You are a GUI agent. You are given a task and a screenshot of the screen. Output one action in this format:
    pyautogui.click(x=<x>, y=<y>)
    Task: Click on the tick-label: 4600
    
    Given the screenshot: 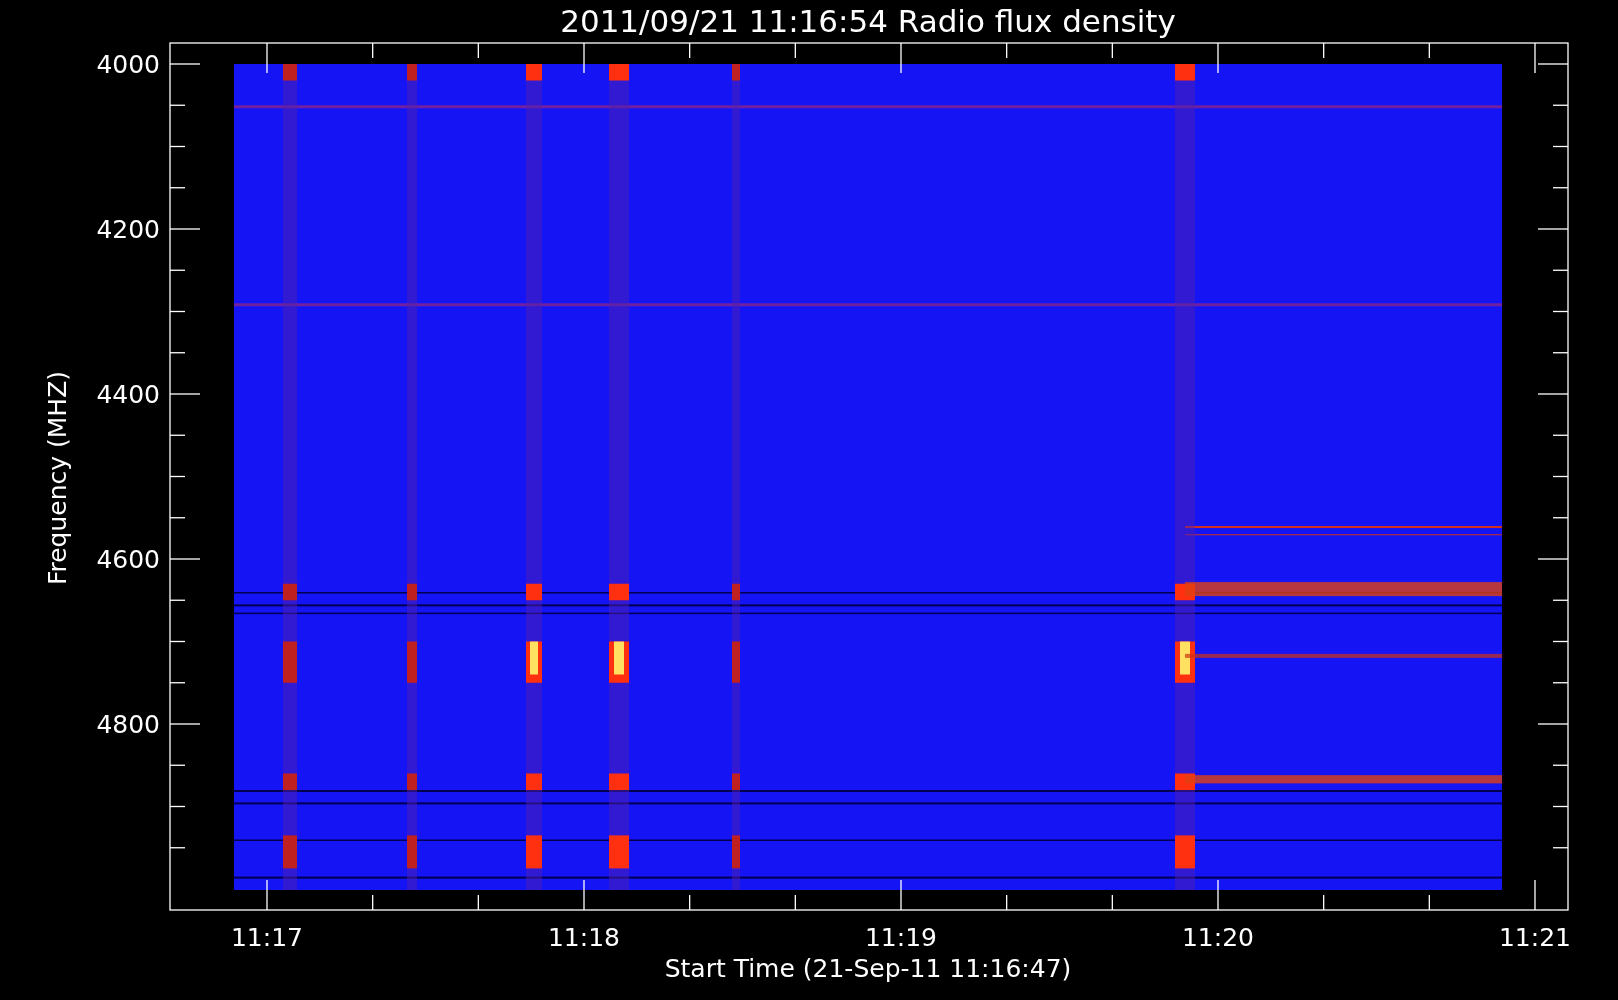 What is the action you would take?
    pyautogui.click(x=128, y=559)
    